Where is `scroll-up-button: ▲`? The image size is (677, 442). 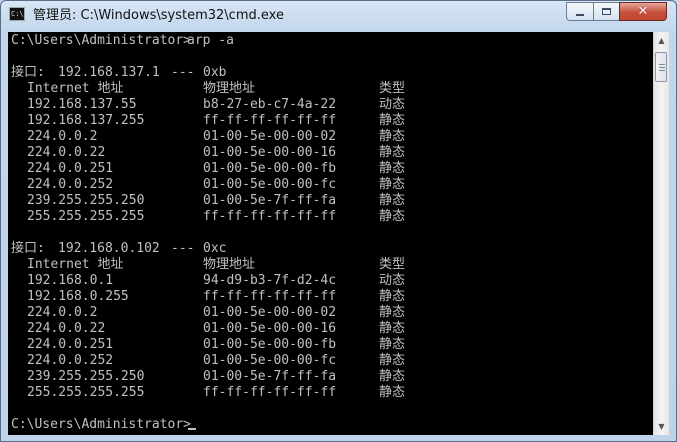 scroll-up-button: ▲ is located at coordinates (661, 40).